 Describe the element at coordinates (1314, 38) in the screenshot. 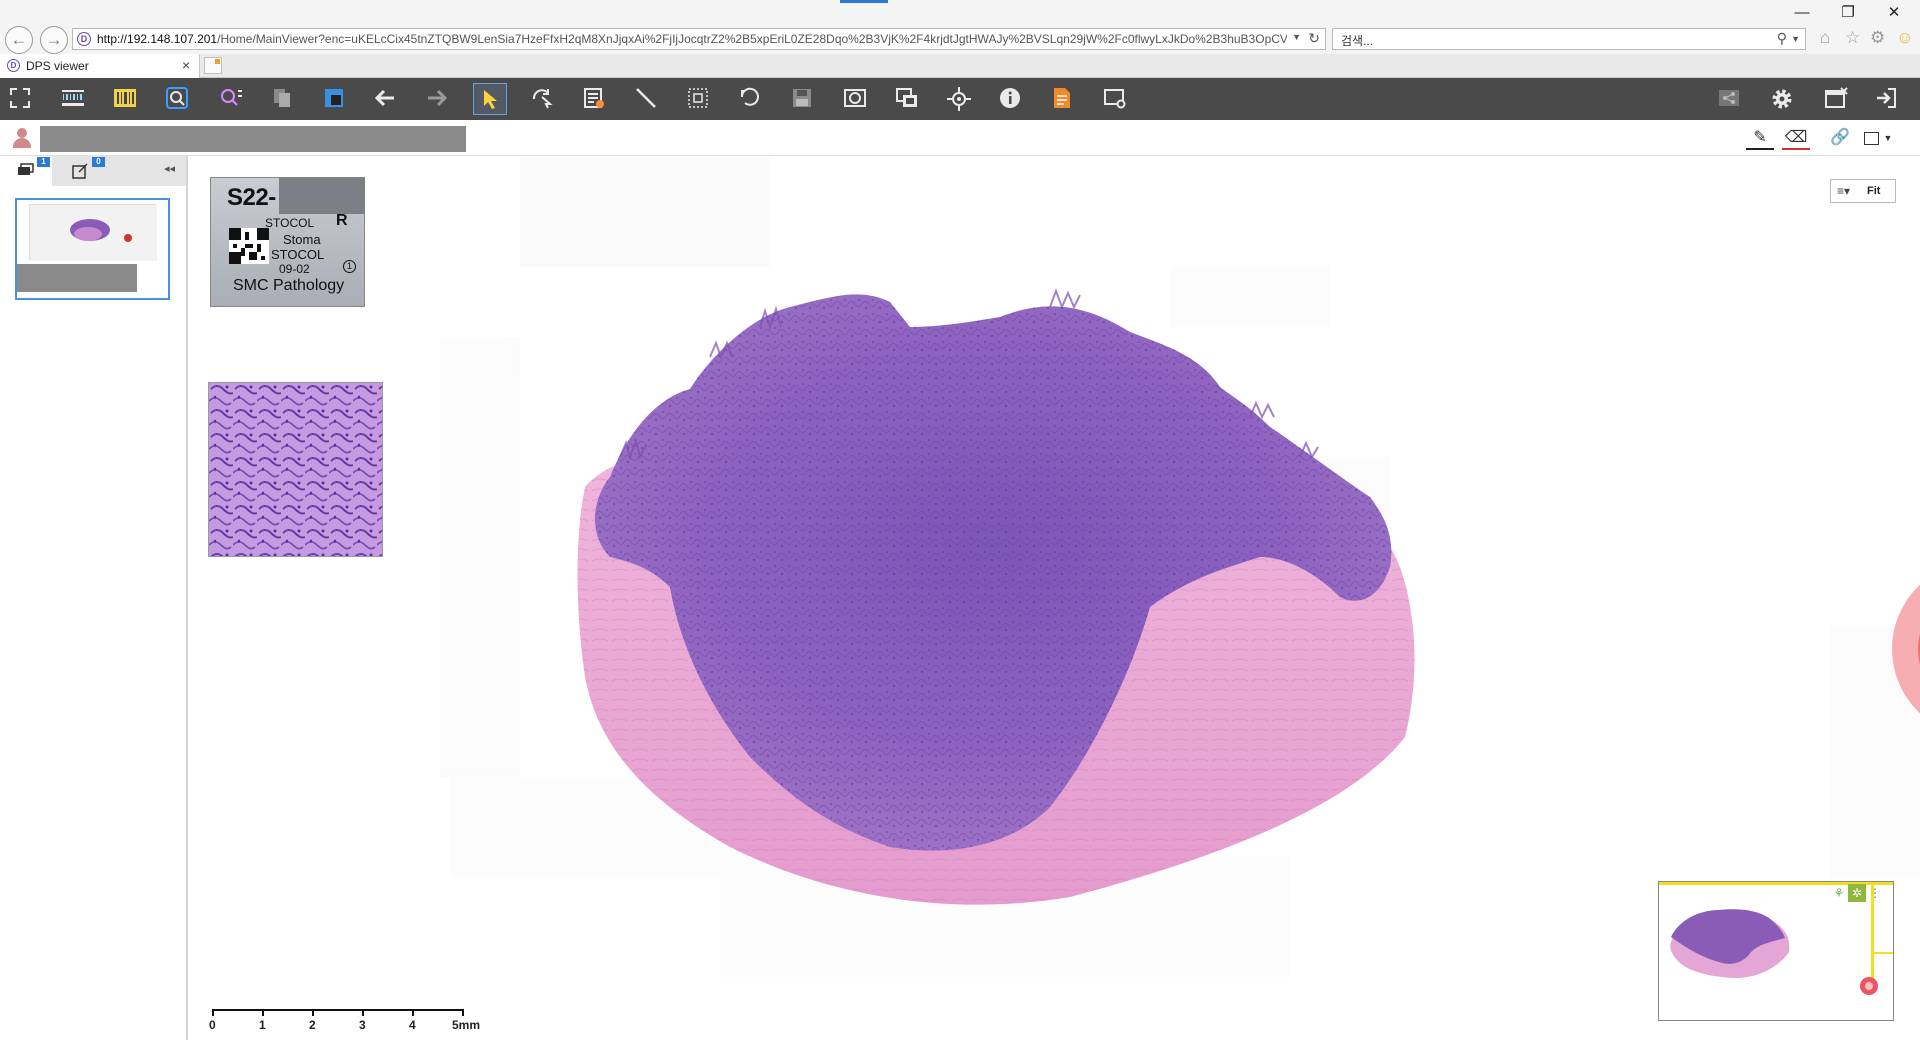

I see `refresh-icon: ↻` at that location.